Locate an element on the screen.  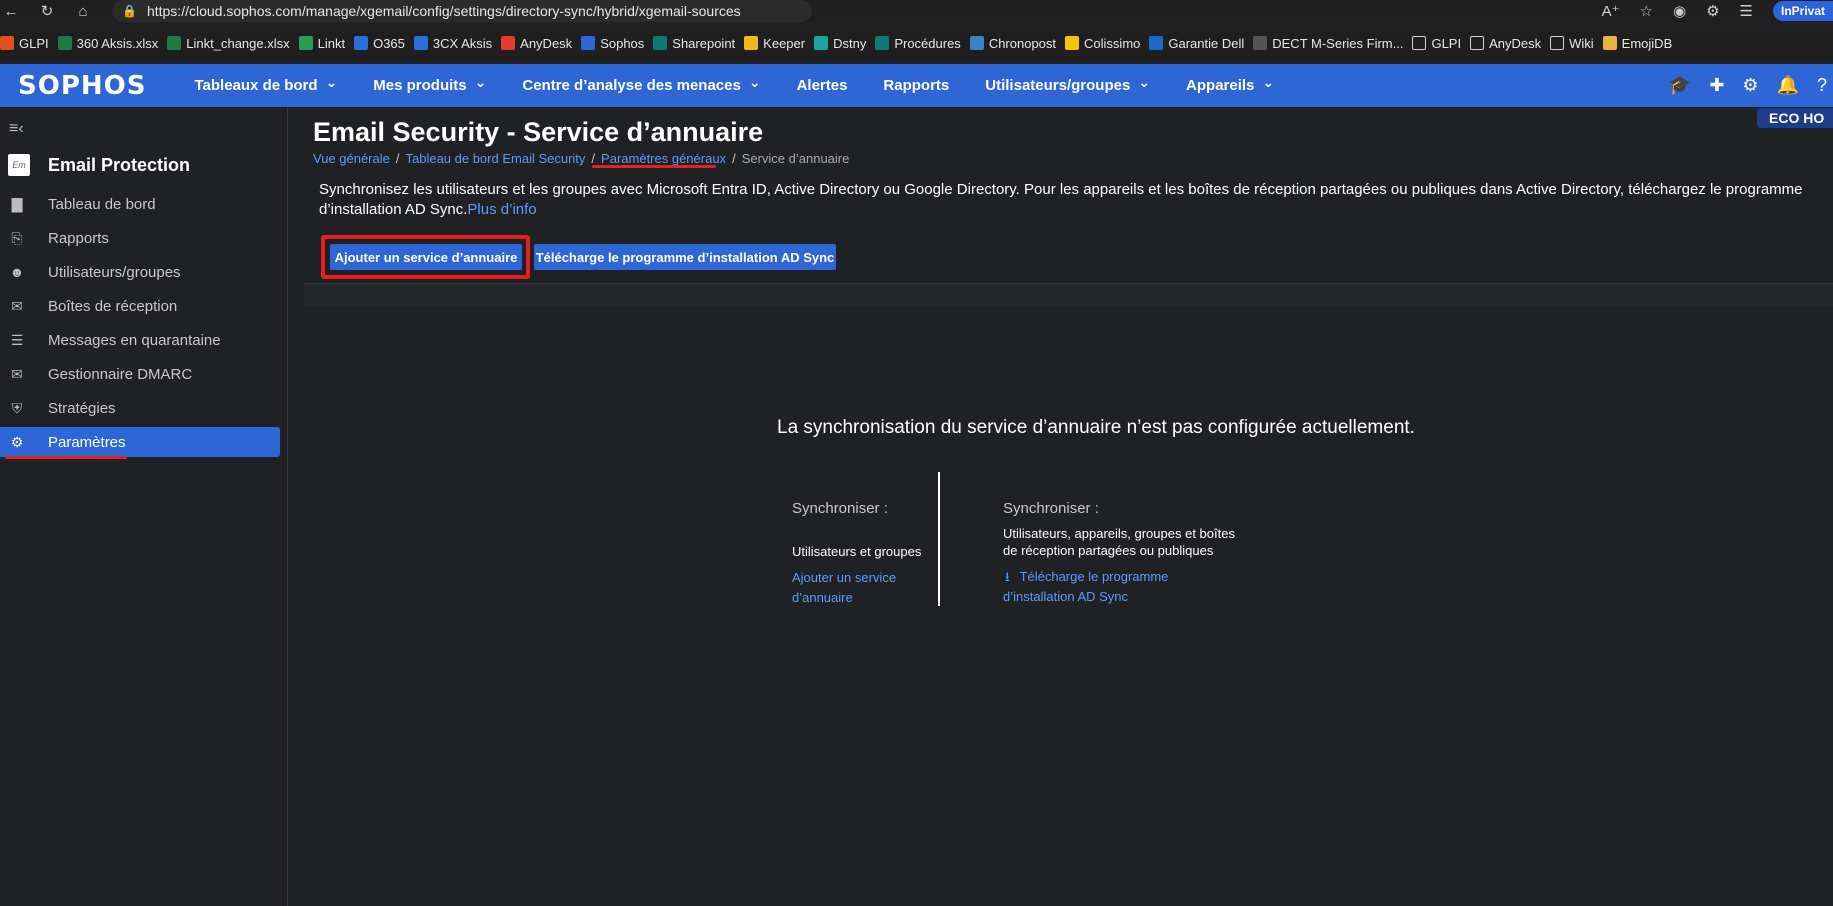
sidebar-item: ☻ Utilisateurs/groupes is located at coordinates (140, 272).